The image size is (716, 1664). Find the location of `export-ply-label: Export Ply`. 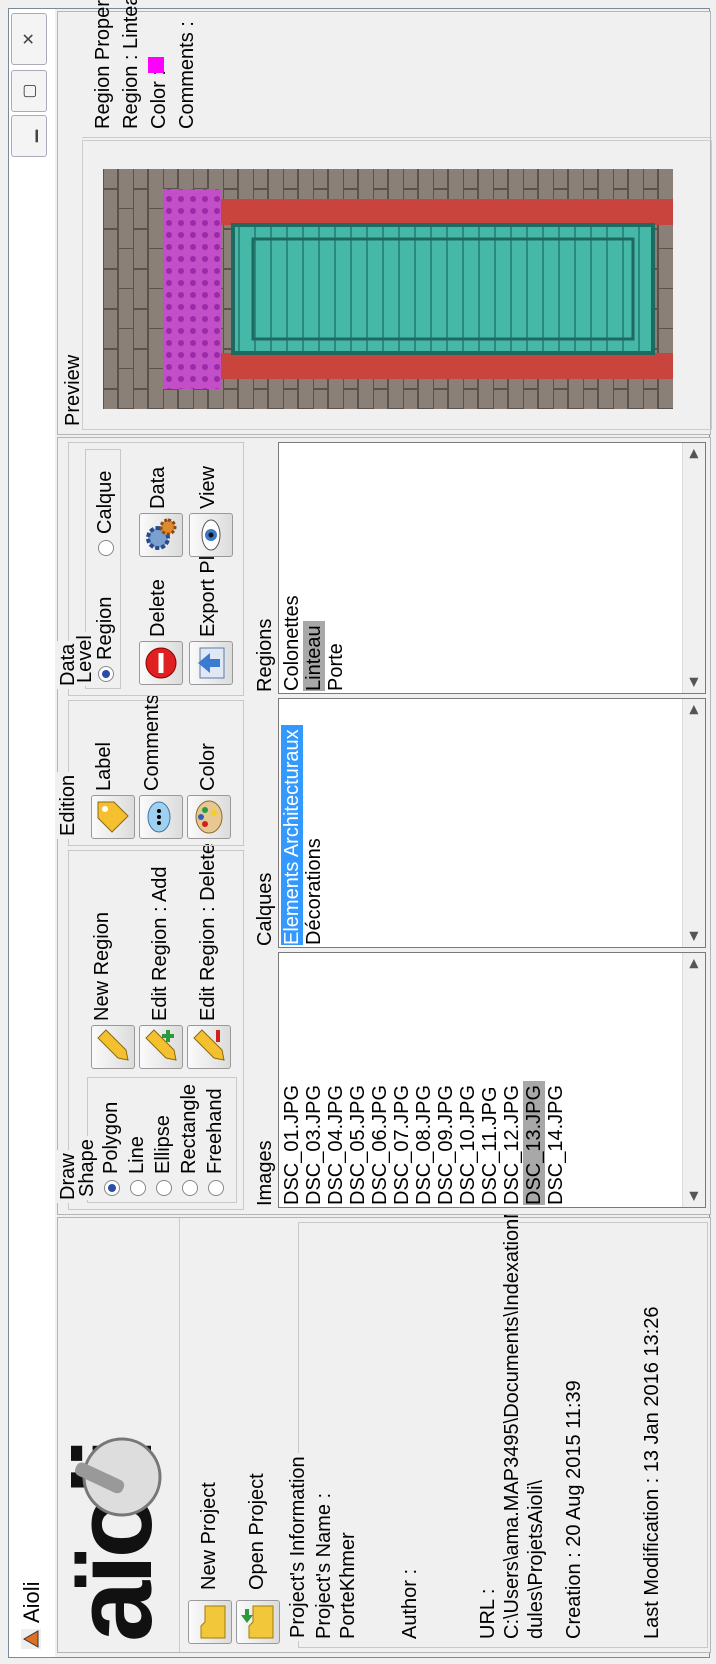

export-ply-label: Export Ply is located at coordinates (208, 591).